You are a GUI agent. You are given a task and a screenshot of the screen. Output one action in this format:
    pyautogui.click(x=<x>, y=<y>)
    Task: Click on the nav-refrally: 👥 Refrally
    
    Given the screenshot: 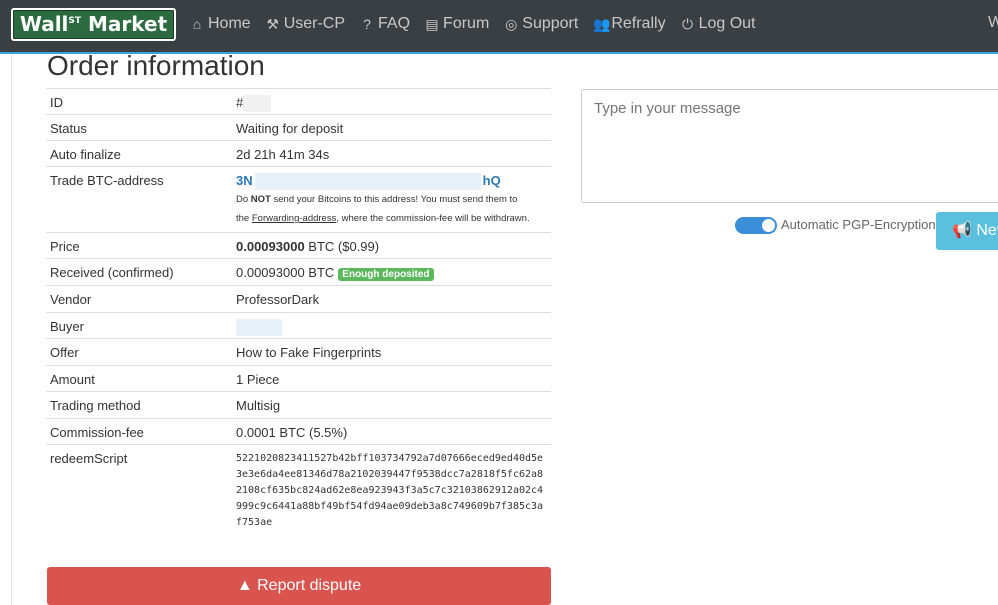 What is the action you would take?
    pyautogui.click(x=629, y=24)
    